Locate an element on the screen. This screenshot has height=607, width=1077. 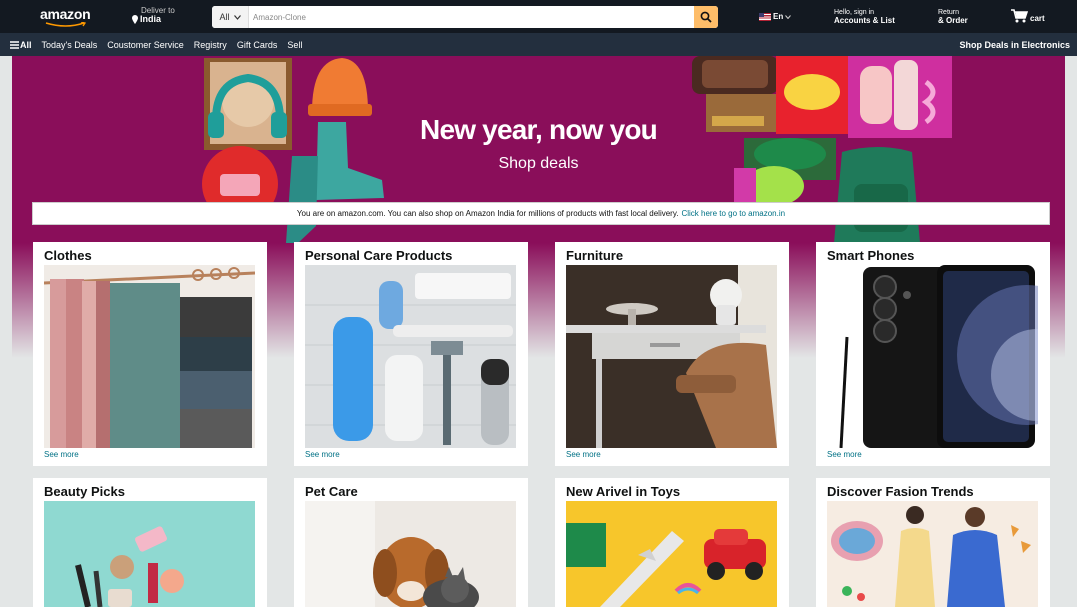
all-label: All is located at coordinates (26, 44).